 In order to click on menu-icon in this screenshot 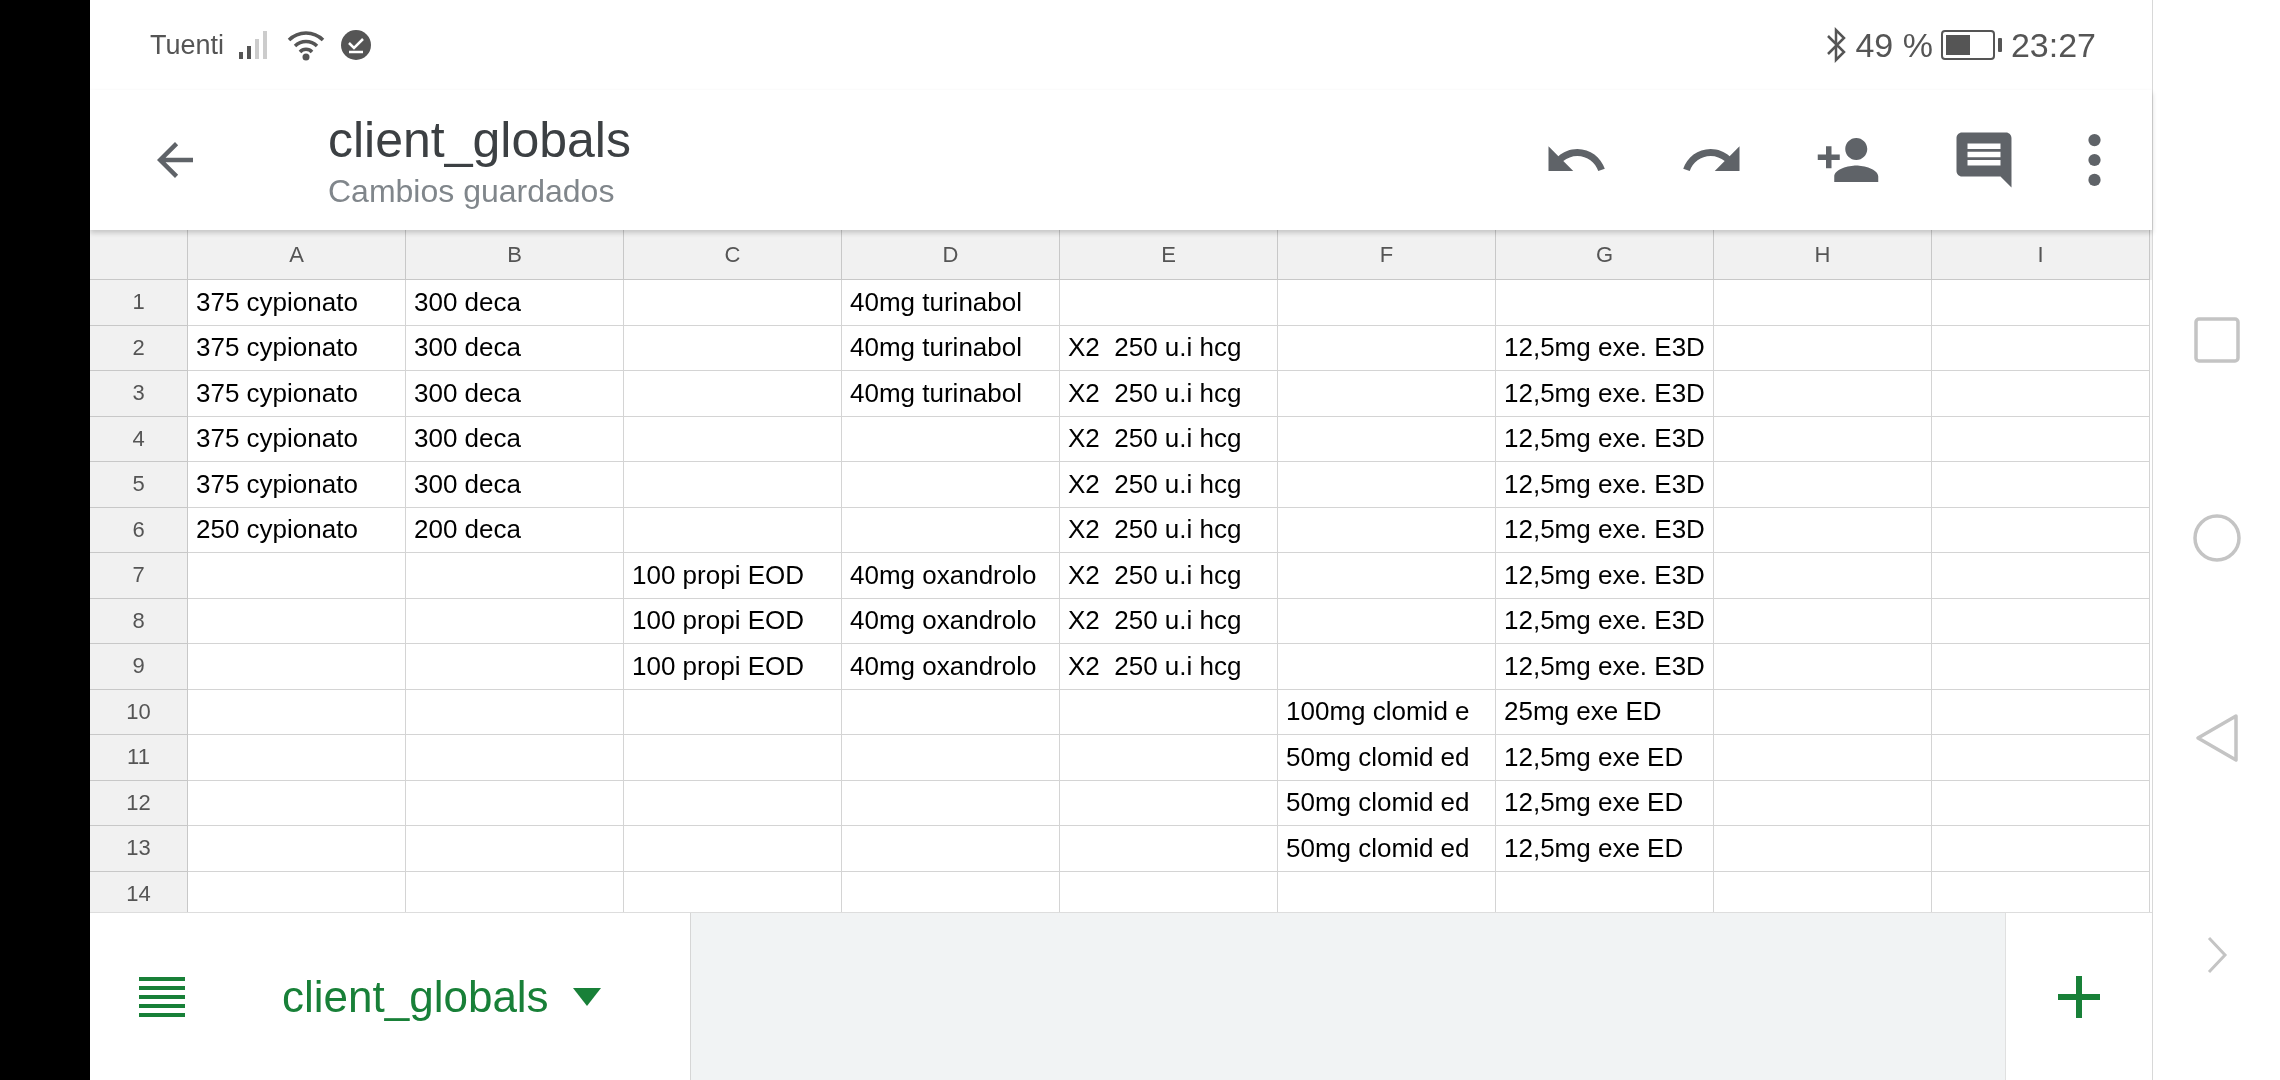, I will do `click(162, 996)`.